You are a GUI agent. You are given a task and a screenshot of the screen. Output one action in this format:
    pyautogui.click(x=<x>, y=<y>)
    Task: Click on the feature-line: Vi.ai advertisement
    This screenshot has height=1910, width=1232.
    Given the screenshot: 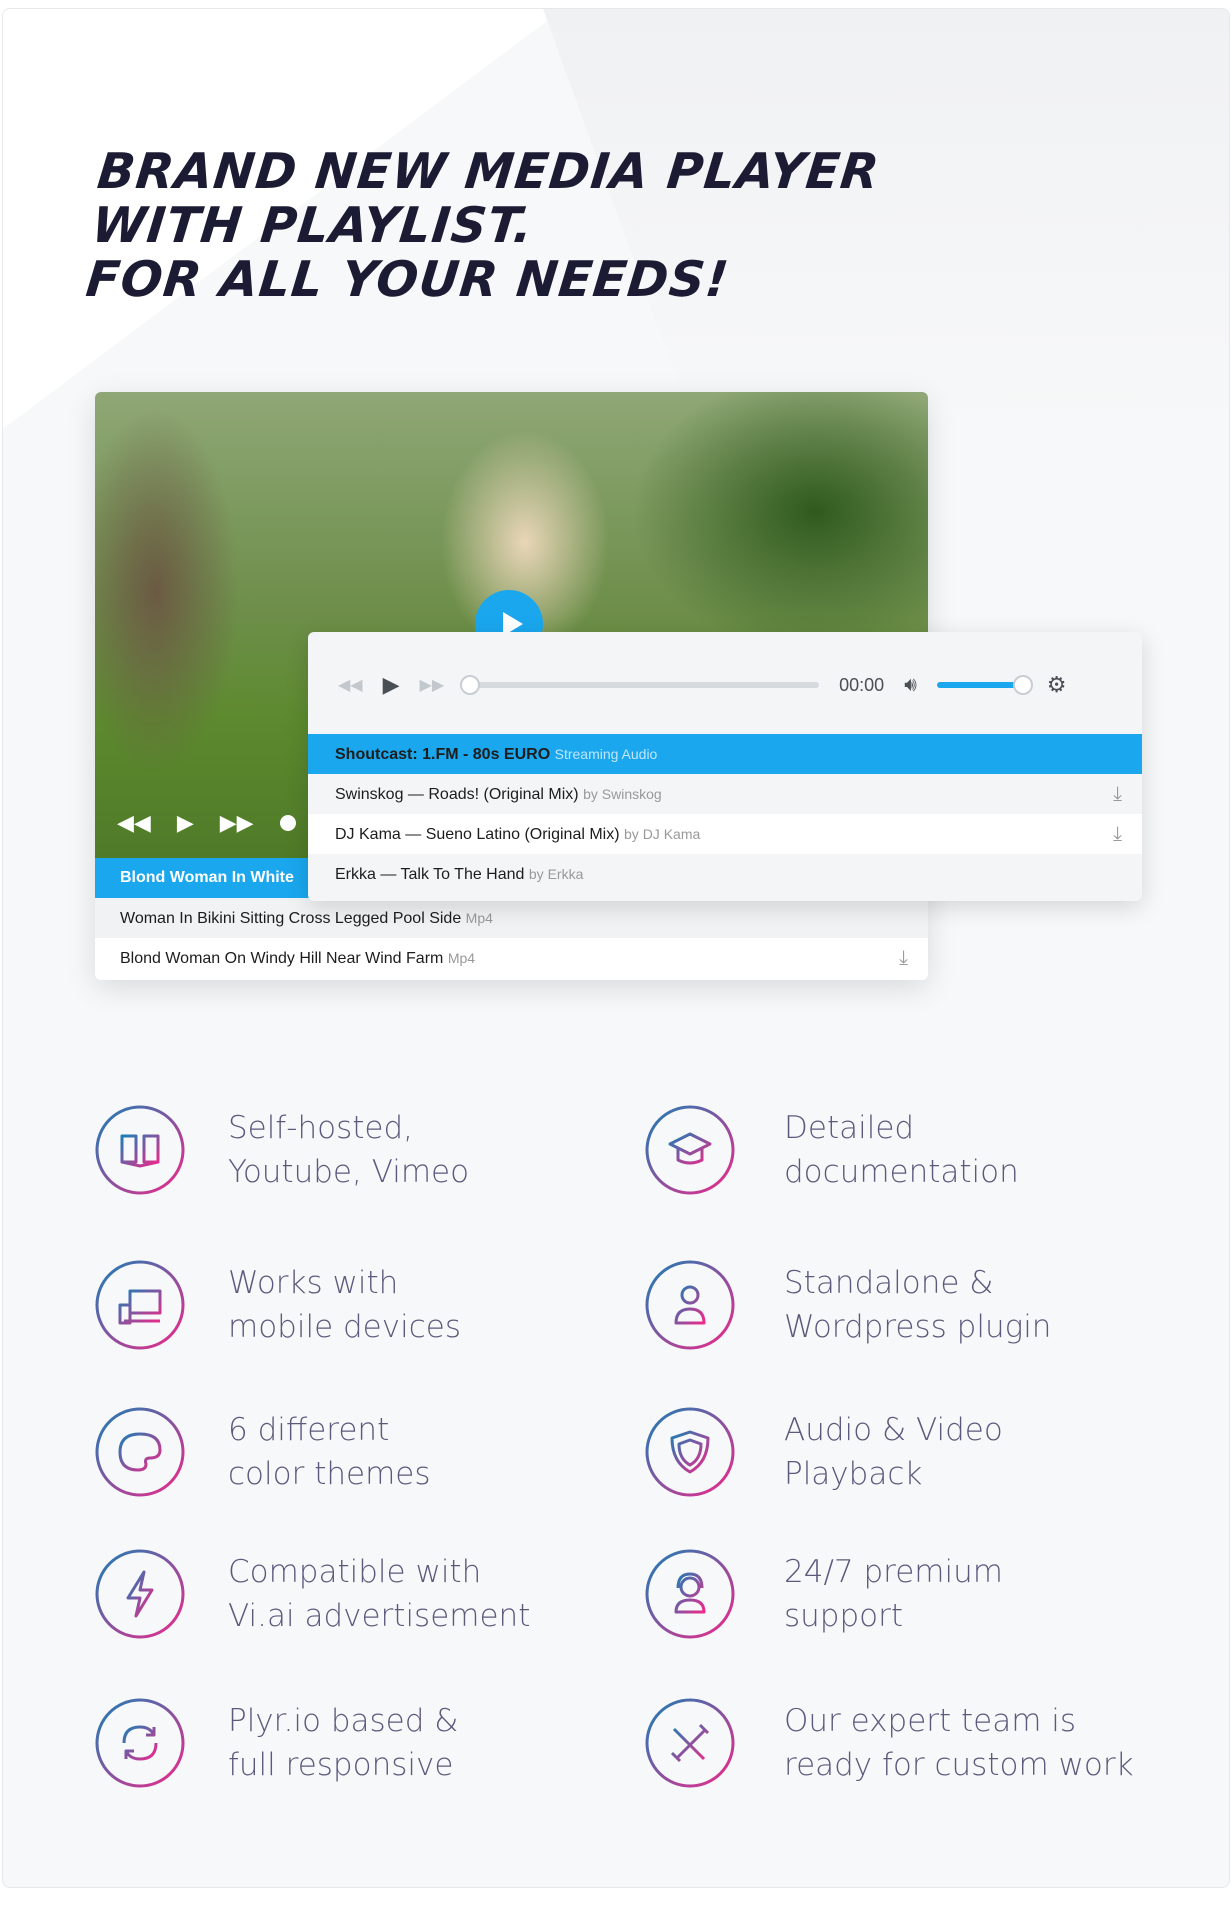 What is the action you would take?
    pyautogui.click(x=379, y=1616)
    